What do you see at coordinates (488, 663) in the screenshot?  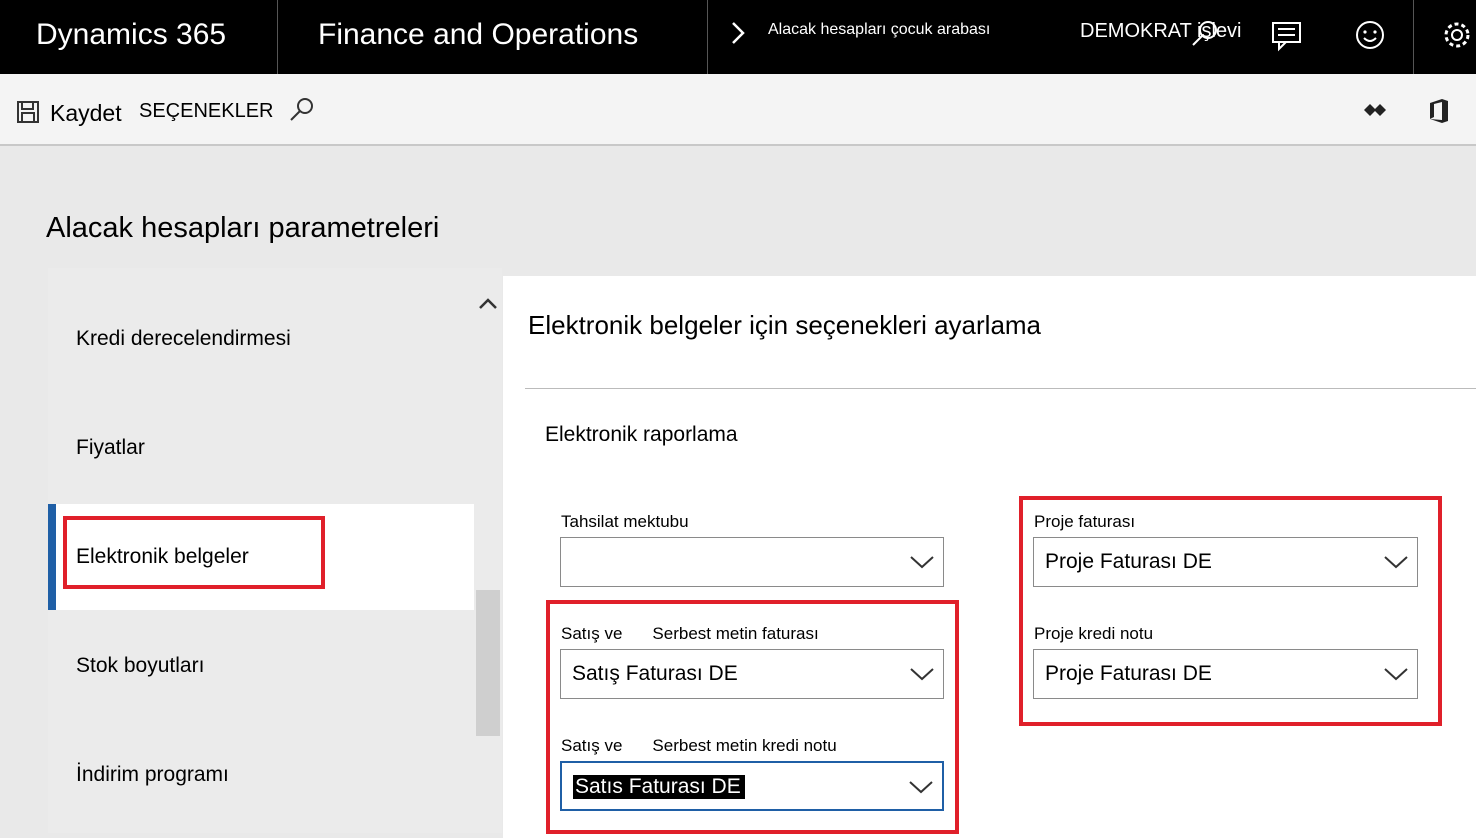 I see `scrollbar-thumb` at bounding box center [488, 663].